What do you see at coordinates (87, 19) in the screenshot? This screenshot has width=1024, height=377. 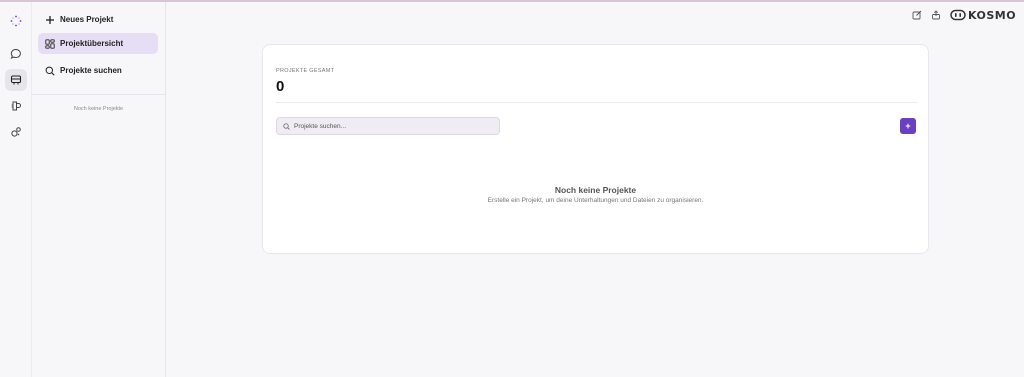 I see `sidebar-item-label: Neues Projekt` at bounding box center [87, 19].